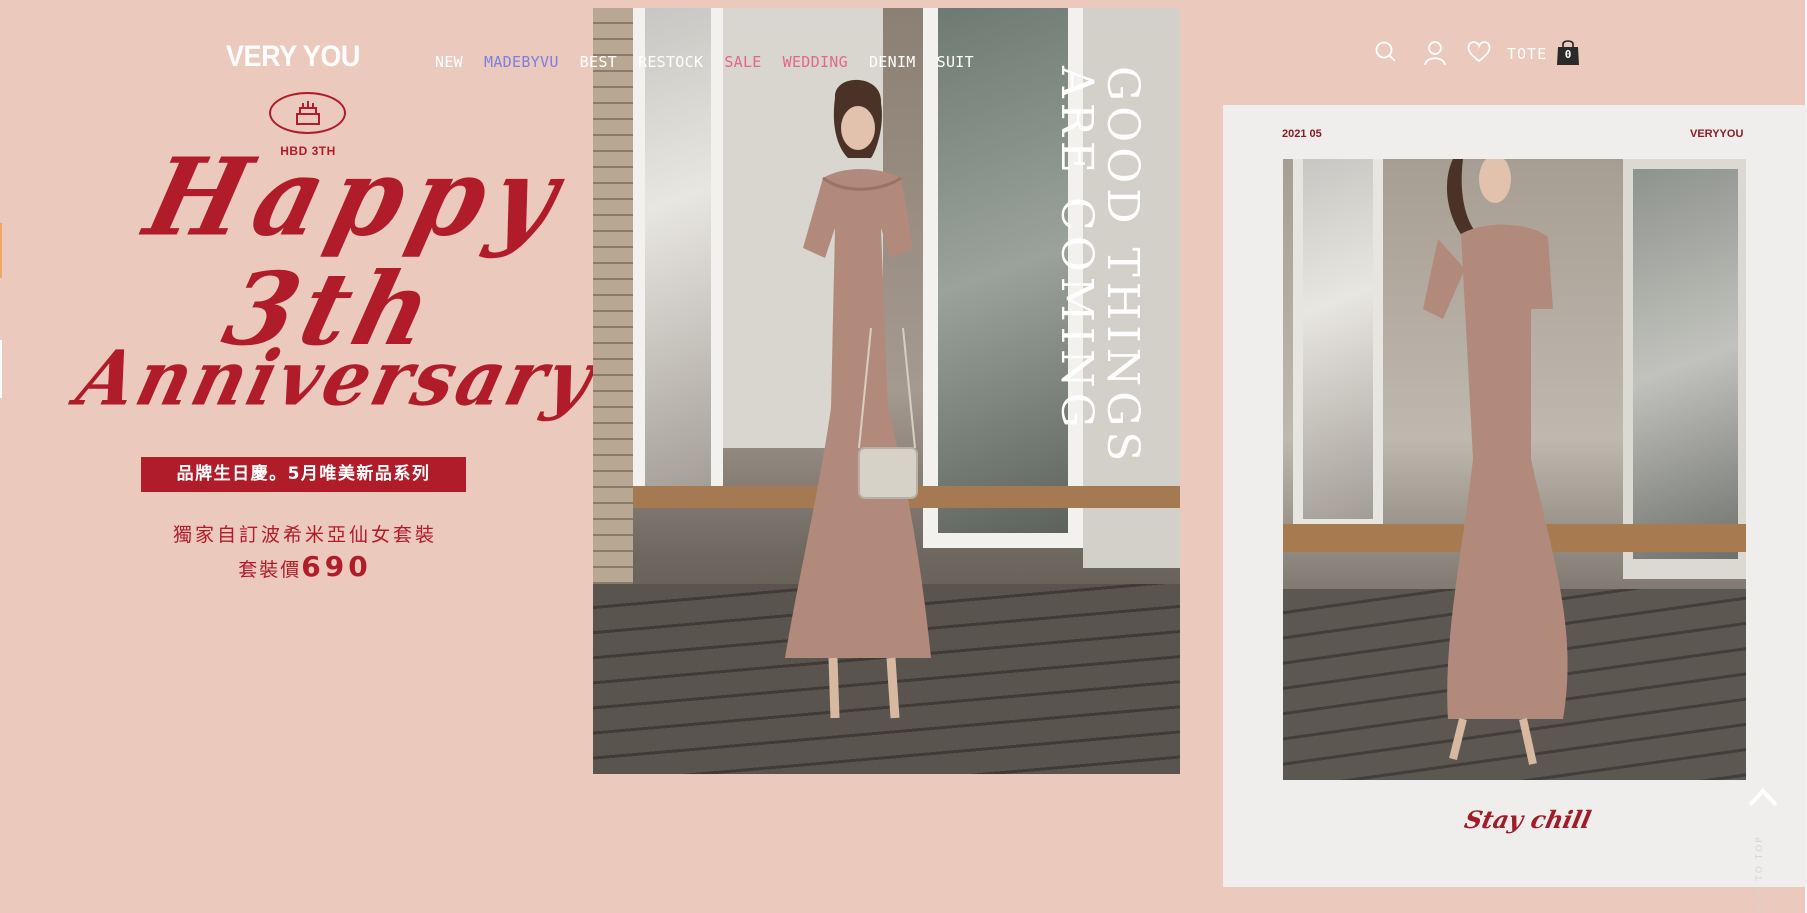  Describe the element at coordinates (892, 62) in the screenshot. I see `nav-item-denim: DENIM` at that location.